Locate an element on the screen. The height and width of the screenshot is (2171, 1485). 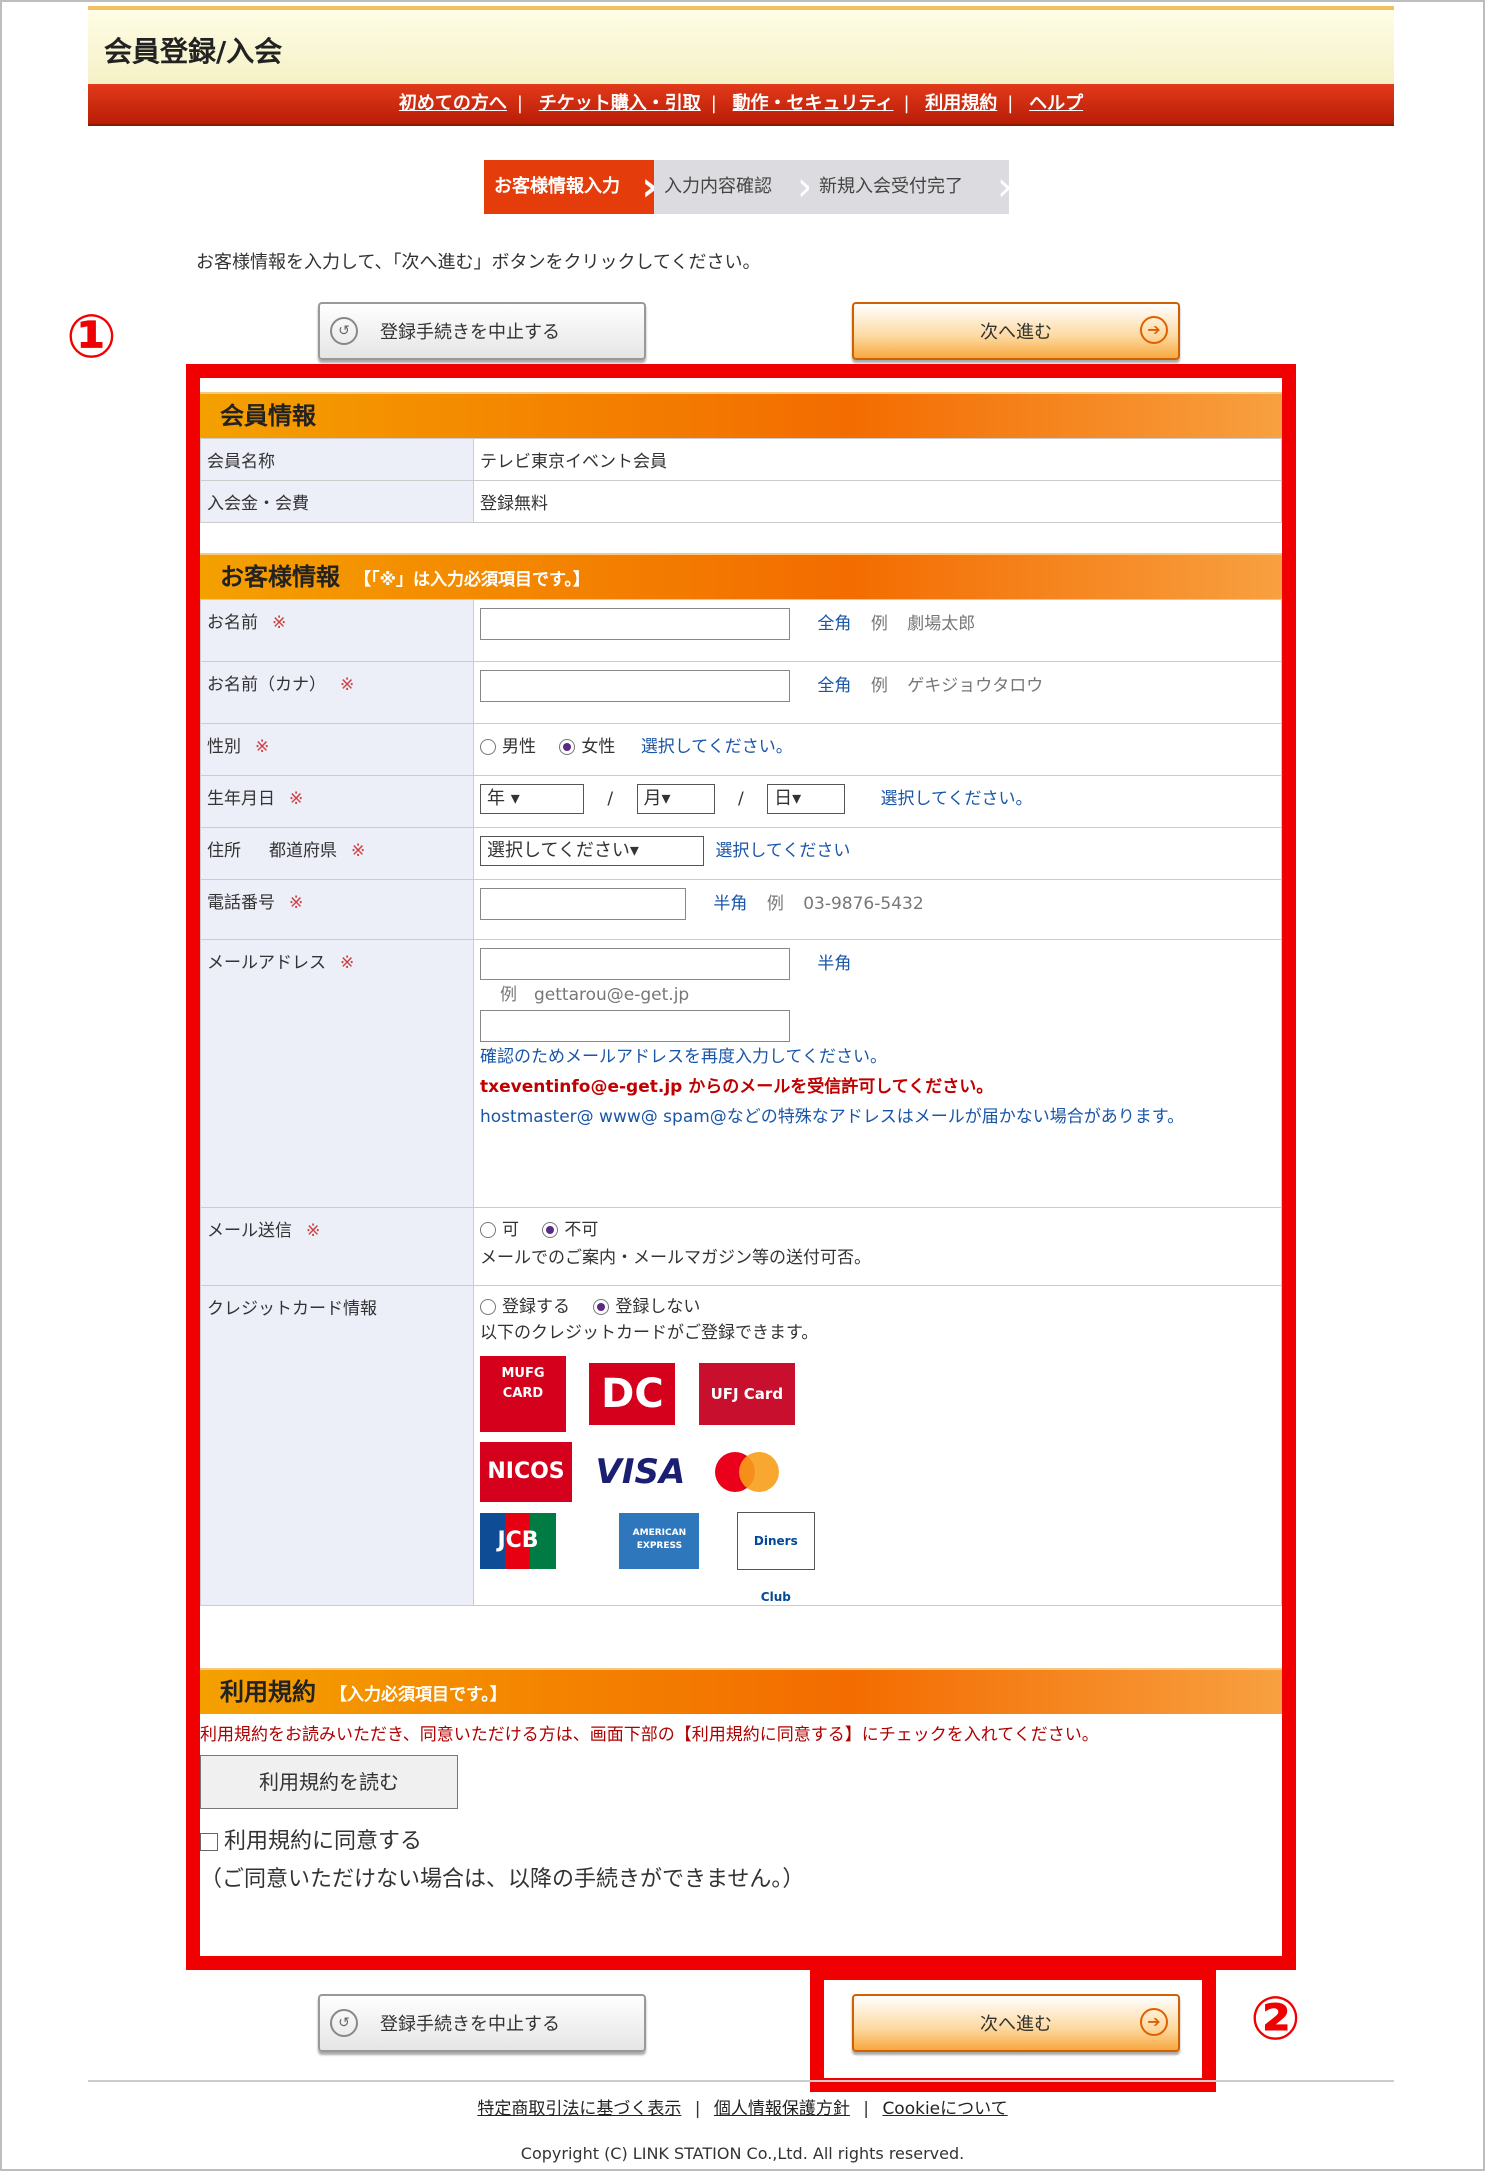
phone-input is located at coordinates (583, 904).